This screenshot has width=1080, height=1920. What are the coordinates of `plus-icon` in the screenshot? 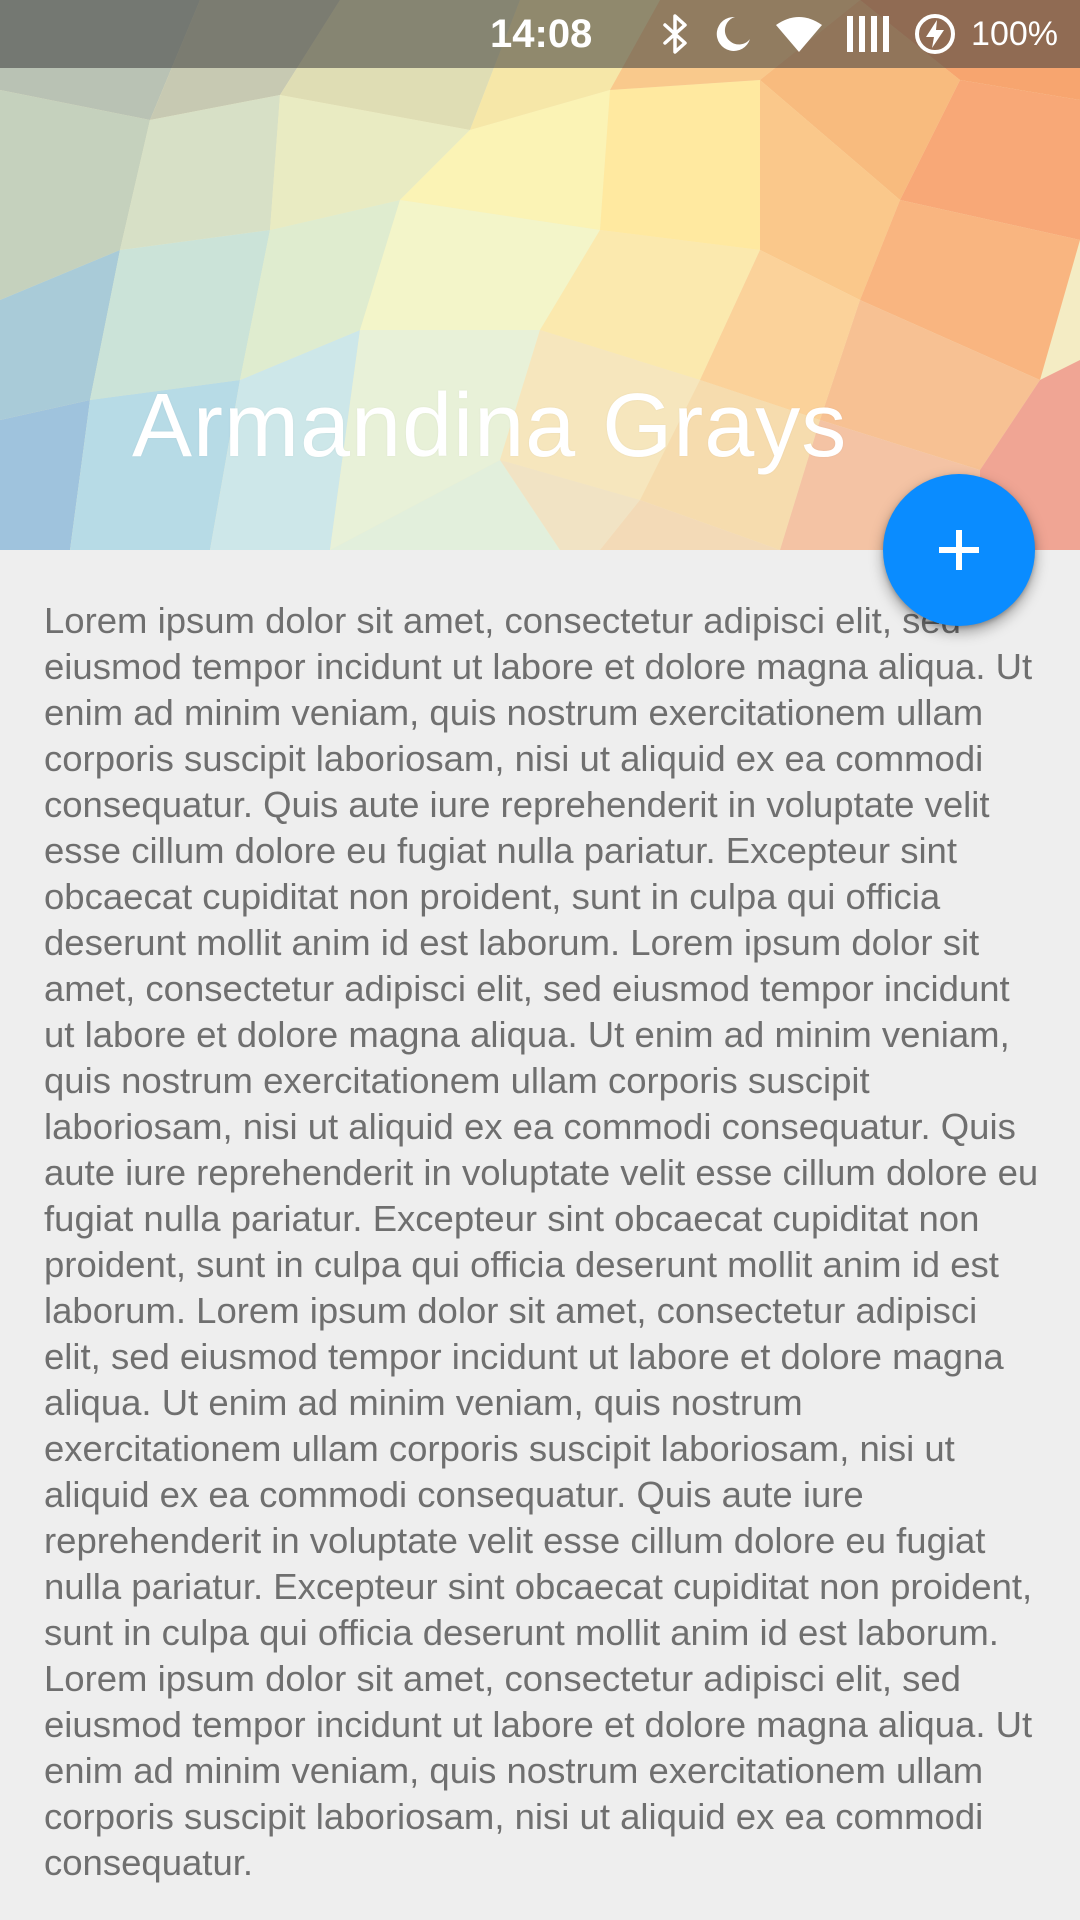 It's located at (959, 550).